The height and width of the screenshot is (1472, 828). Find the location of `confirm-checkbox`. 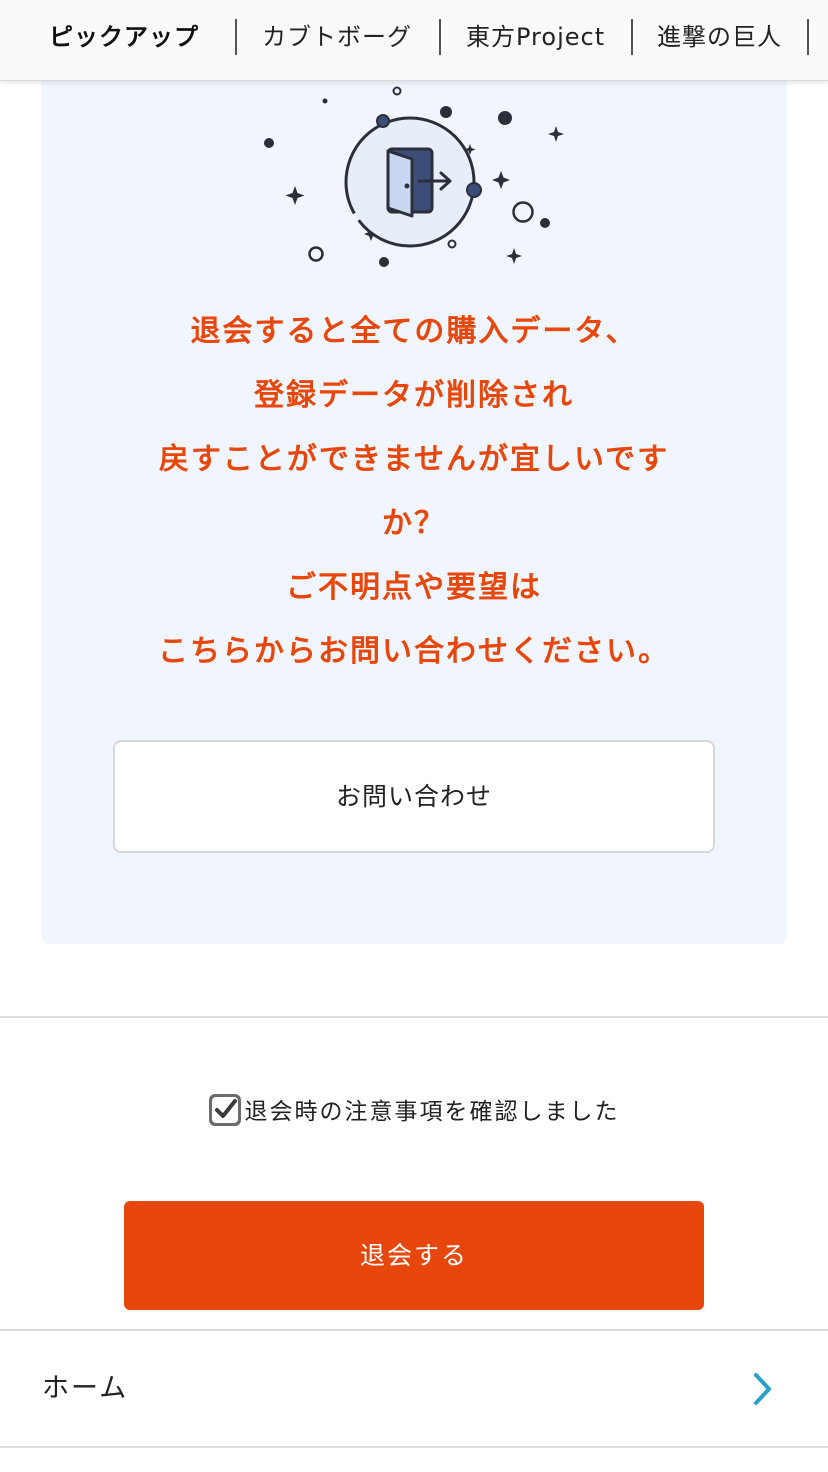

confirm-checkbox is located at coordinates (224, 1109).